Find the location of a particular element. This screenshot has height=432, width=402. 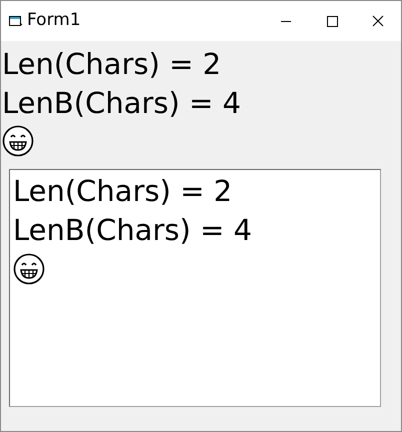

label: Len(Chars) = 2 is located at coordinates (112, 64).